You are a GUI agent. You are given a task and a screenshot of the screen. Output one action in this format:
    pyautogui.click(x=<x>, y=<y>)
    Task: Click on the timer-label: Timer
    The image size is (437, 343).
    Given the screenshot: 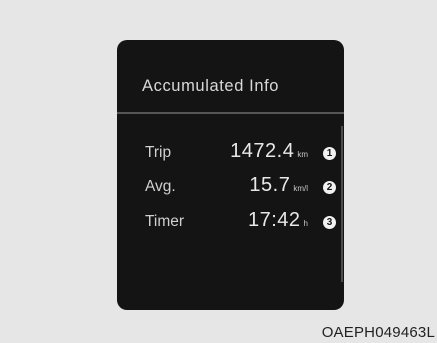 What is the action you would take?
    pyautogui.click(x=165, y=221)
    